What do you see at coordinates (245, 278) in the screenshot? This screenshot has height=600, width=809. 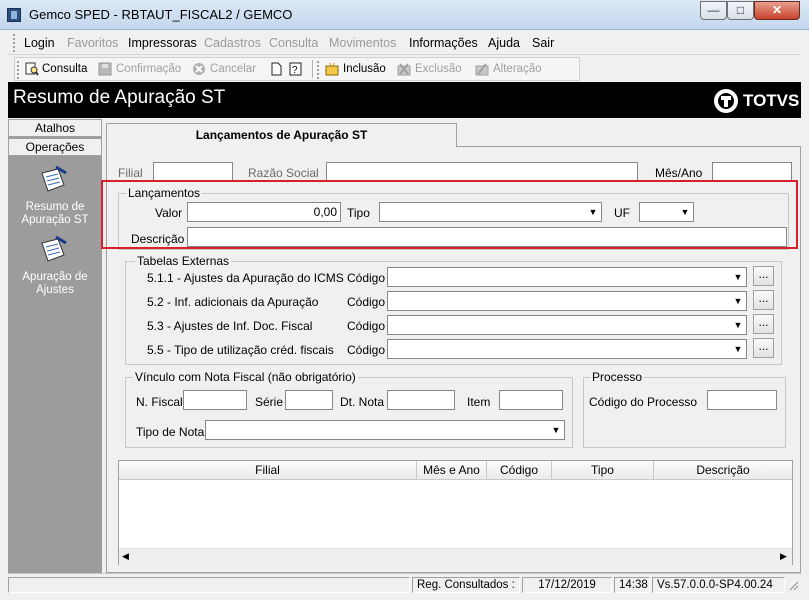 I see `tabela-row-label: 5.1.1 - Ajustes da Apuração do ICMS` at bounding box center [245, 278].